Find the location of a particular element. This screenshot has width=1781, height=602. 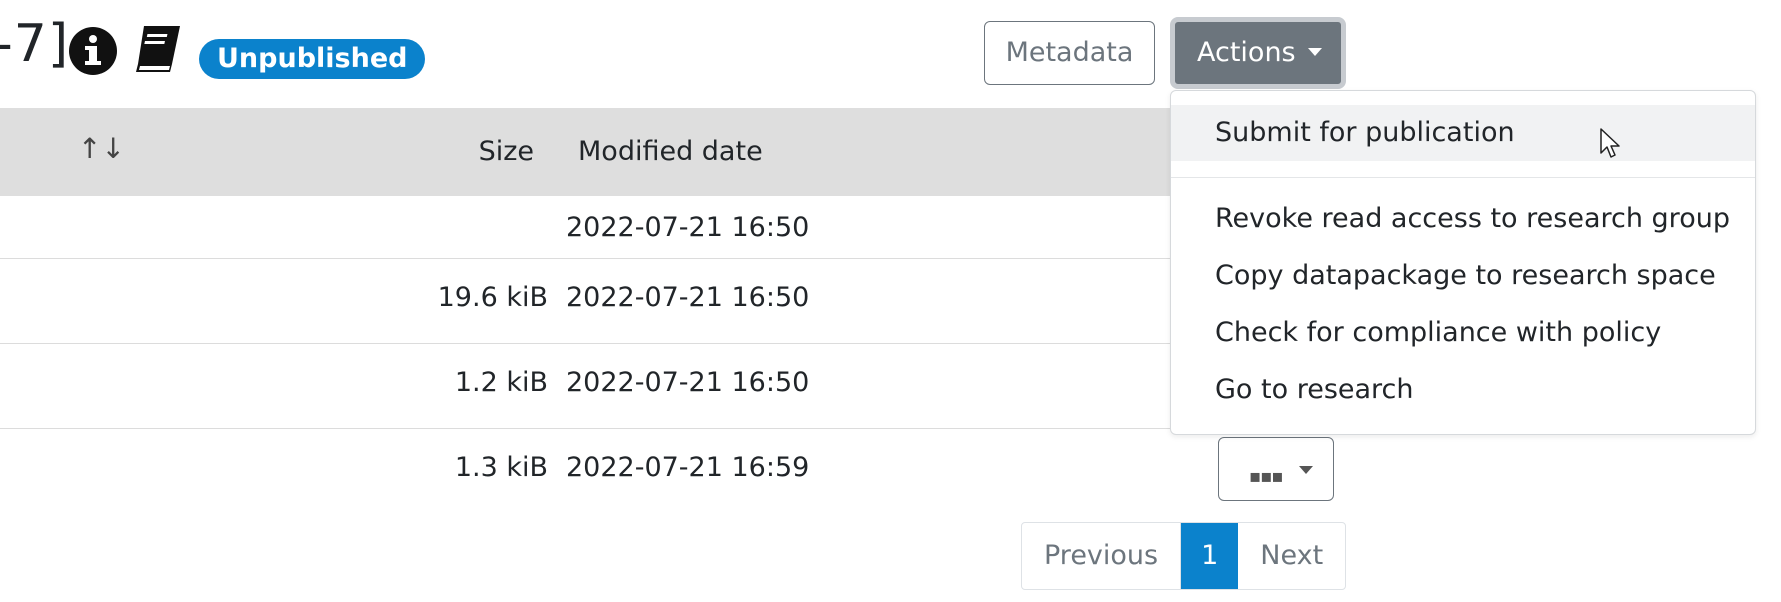

metadata-button: Metadata is located at coordinates (1069, 53).